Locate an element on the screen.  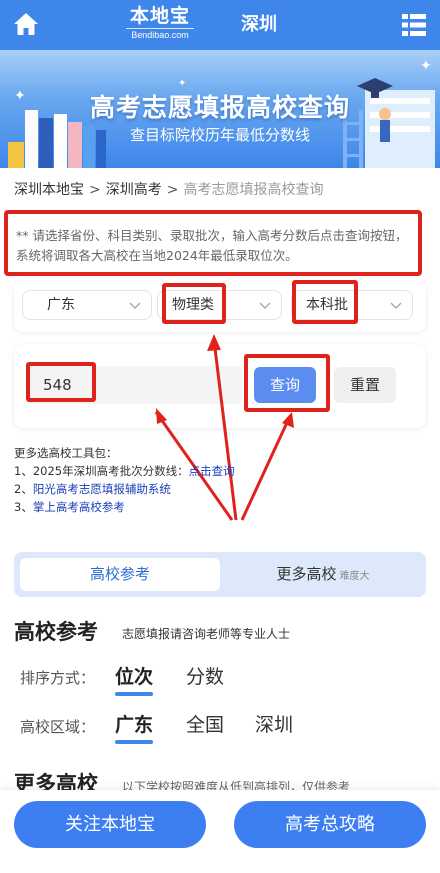
breadcrumb-home: 深圳本地宝 is located at coordinates (49, 190).